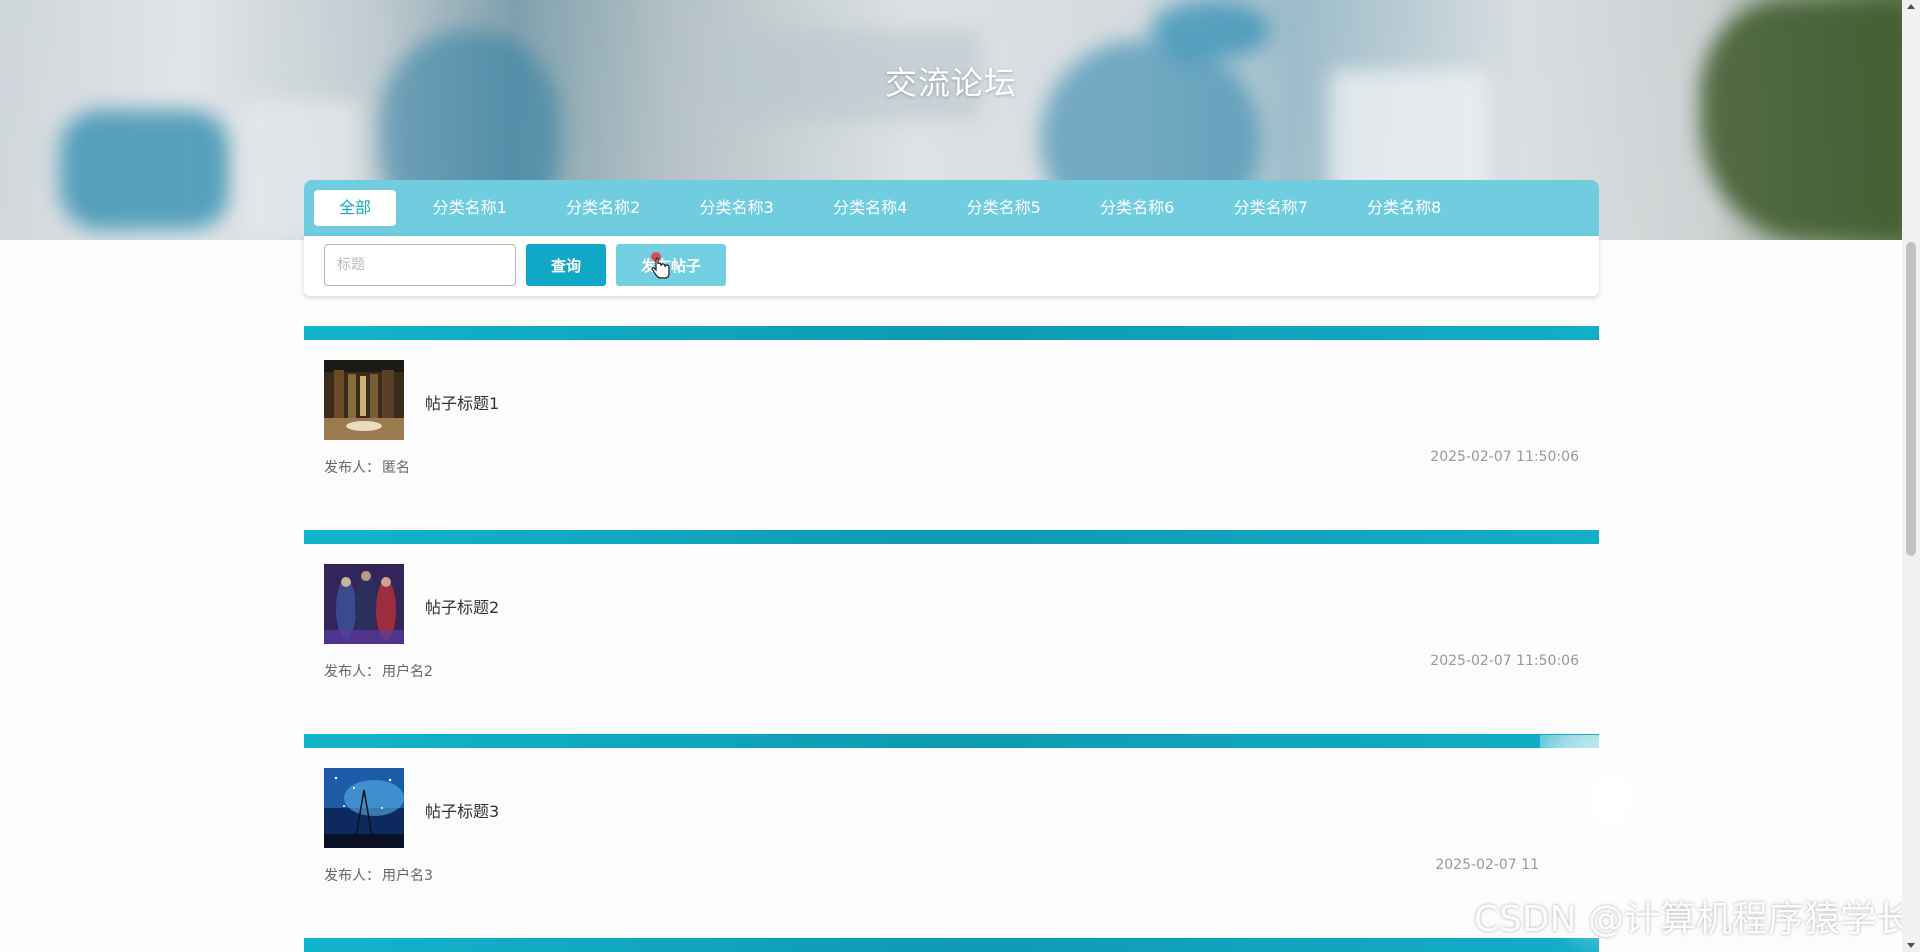 The width and height of the screenshot is (1920, 952). What do you see at coordinates (1405, 208) in the screenshot?
I see `tab-category-8: 分类名称8` at bounding box center [1405, 208].